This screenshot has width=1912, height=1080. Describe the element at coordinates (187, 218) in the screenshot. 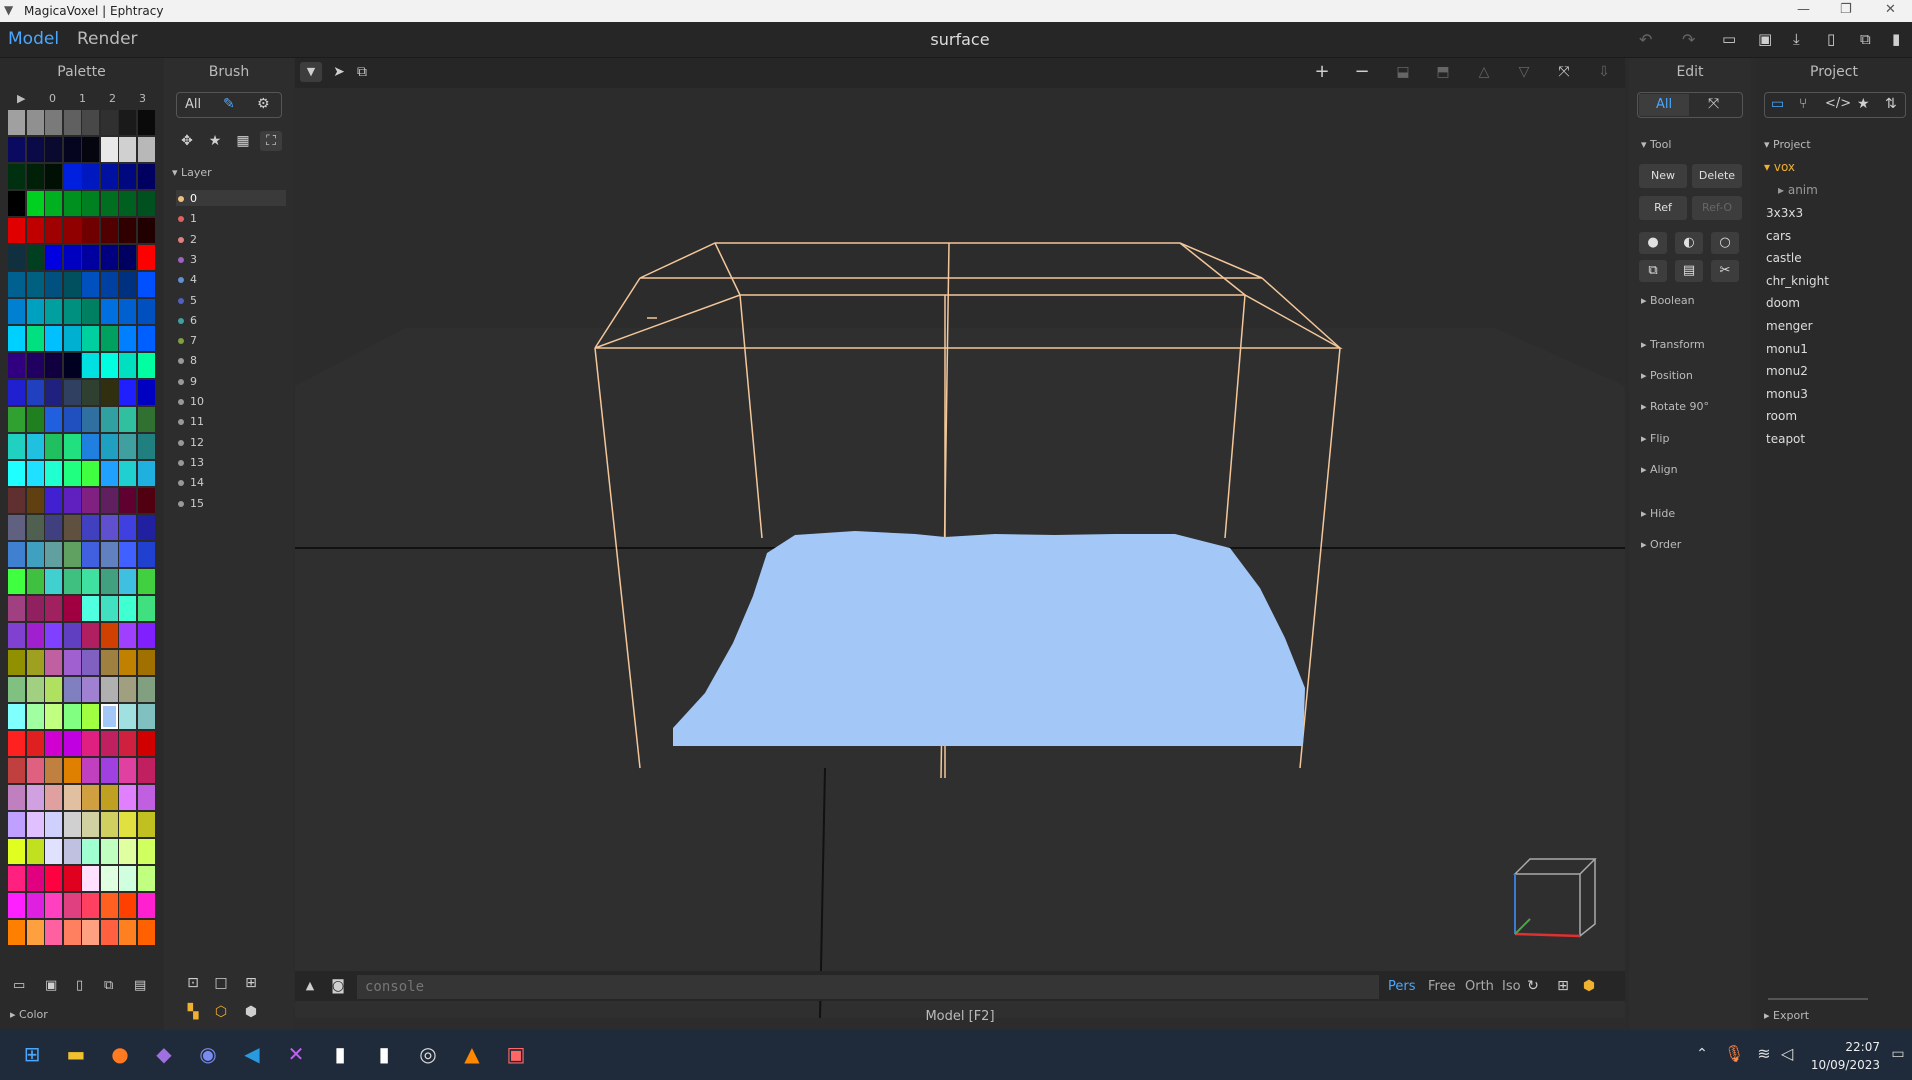

I see `layer-item: 1` at that location.